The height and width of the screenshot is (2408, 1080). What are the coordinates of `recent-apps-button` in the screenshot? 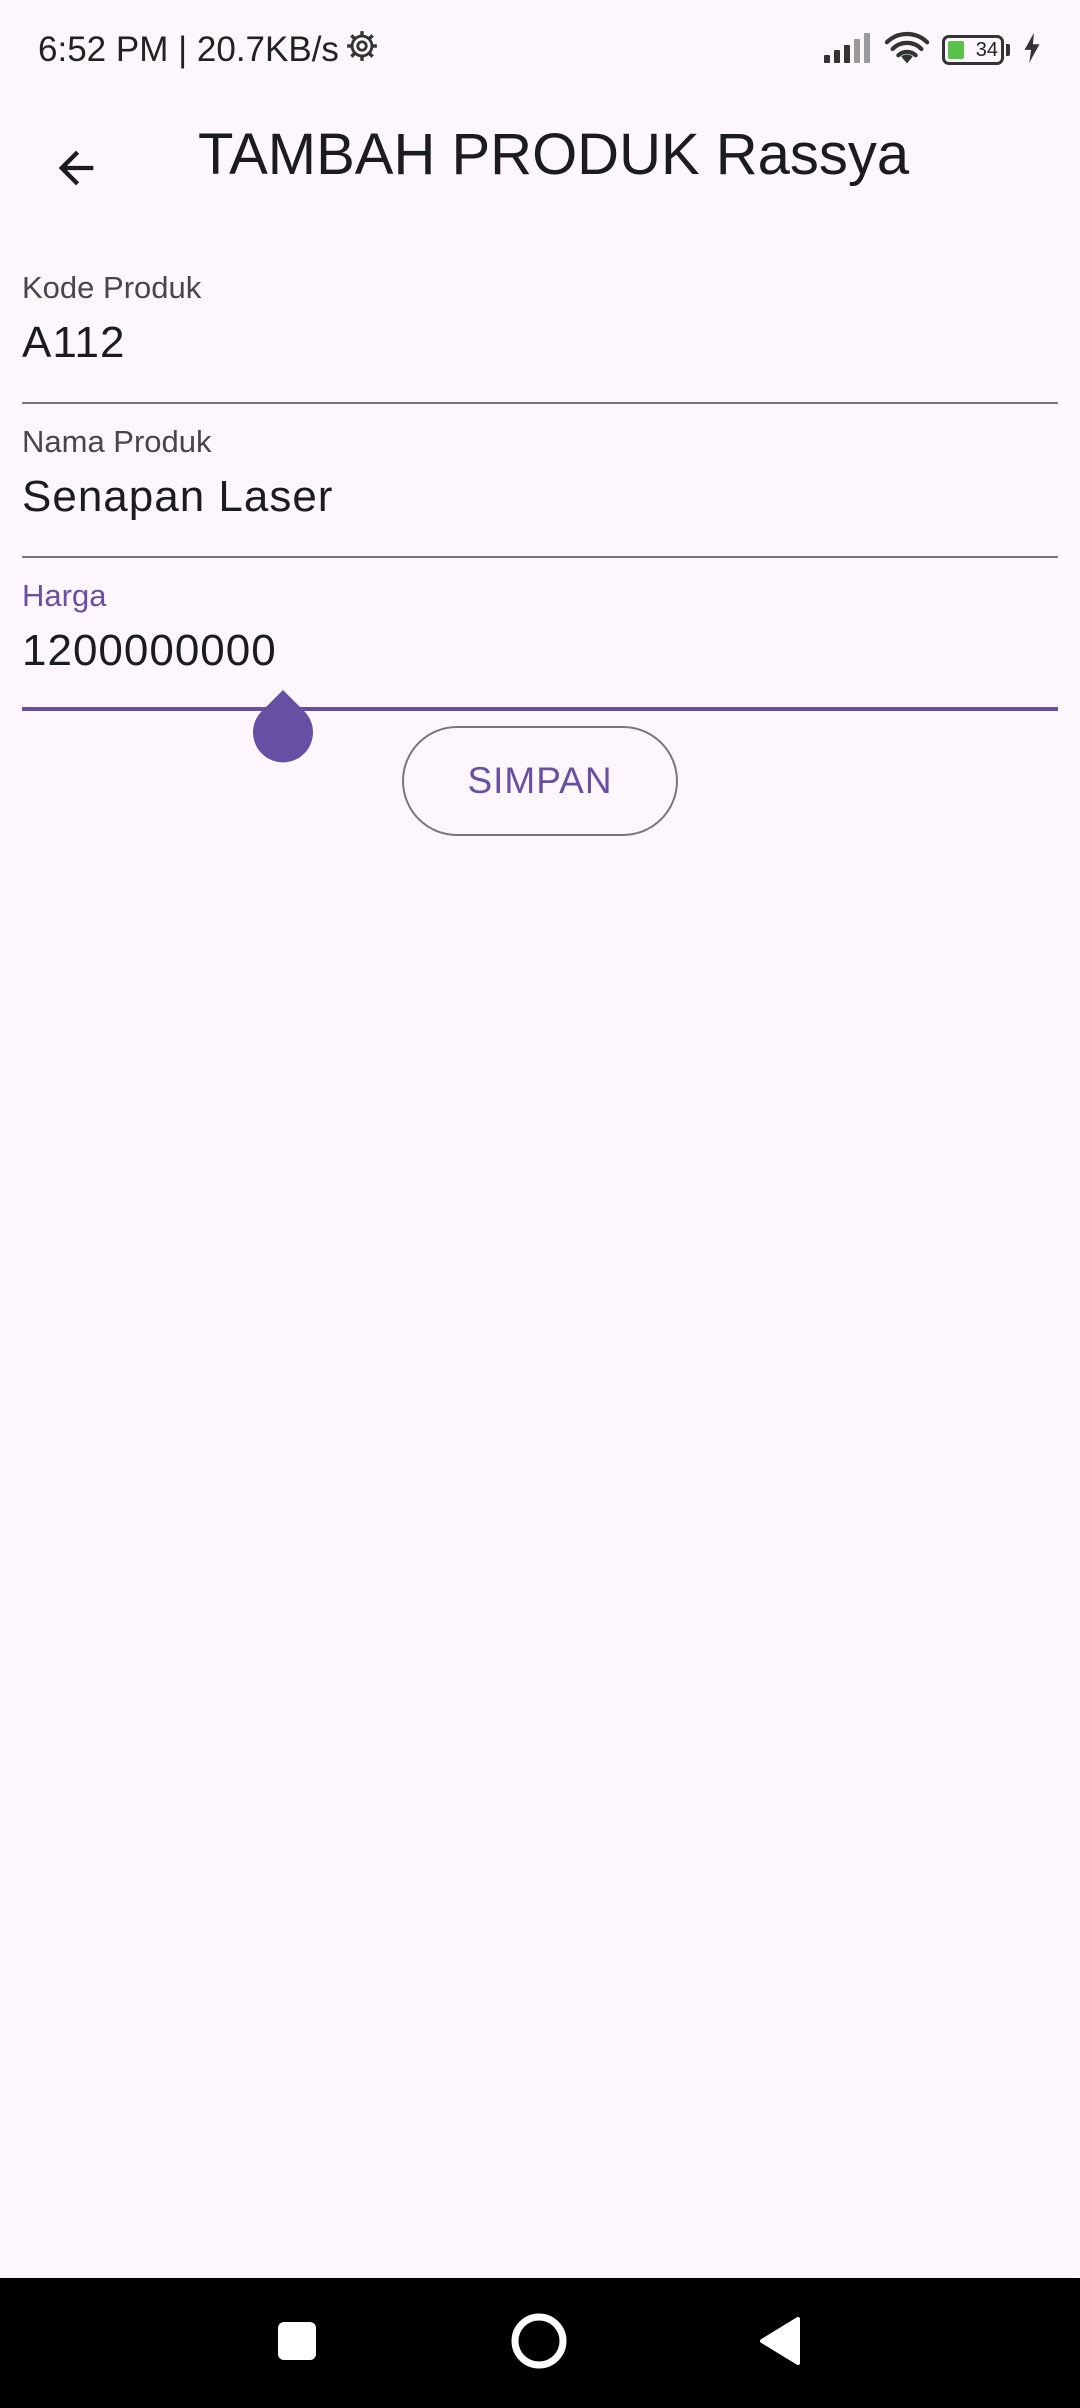 It's located at (297, 2343).